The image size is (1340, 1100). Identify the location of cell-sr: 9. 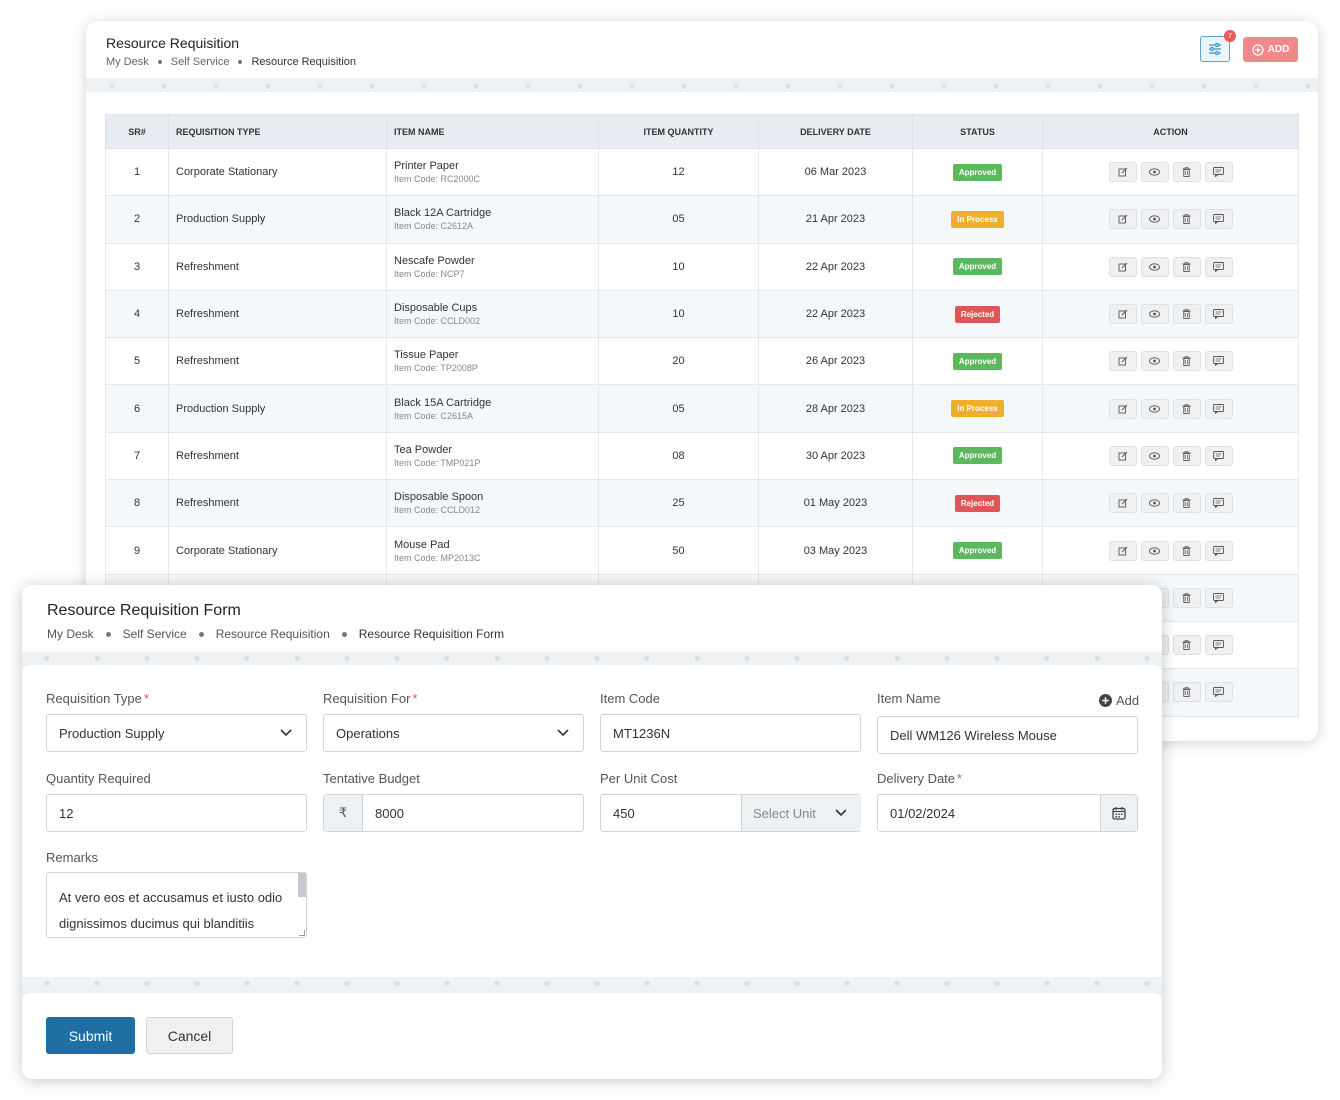
(137, 550).